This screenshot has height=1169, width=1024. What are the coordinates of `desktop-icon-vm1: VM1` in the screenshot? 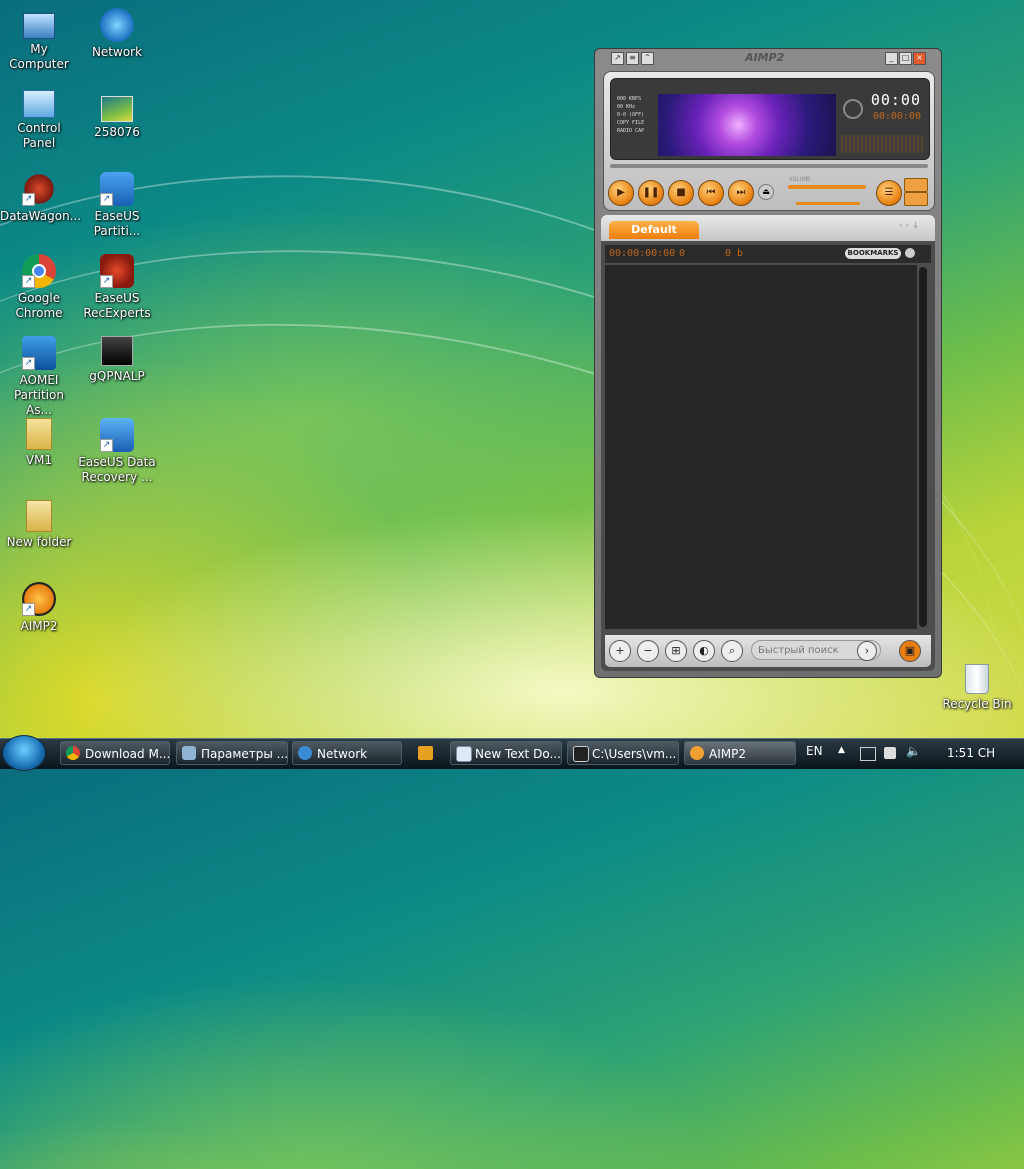 It's located at (39, 443).